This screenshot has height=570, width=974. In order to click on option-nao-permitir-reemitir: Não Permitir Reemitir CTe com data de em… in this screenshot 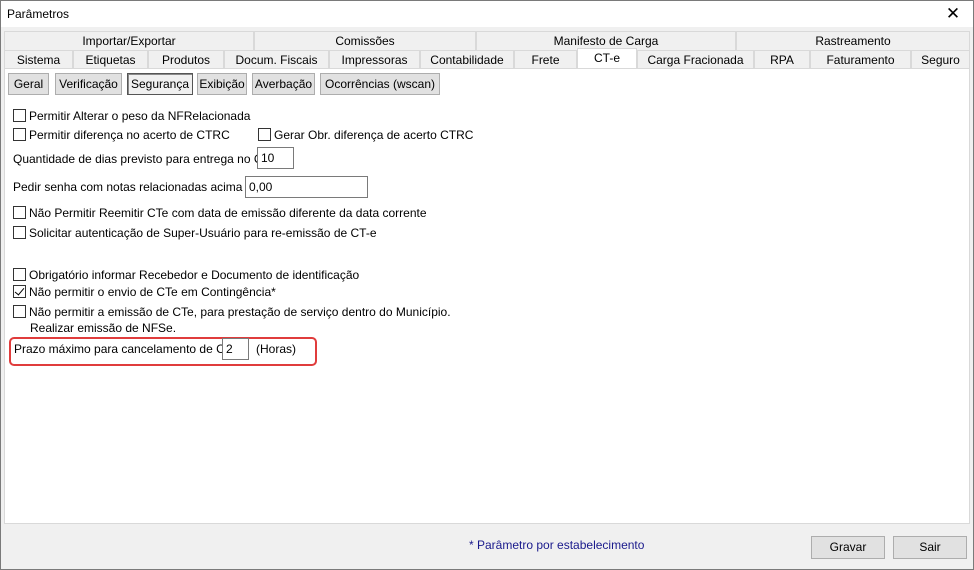, I will do `click(220, 213)`.